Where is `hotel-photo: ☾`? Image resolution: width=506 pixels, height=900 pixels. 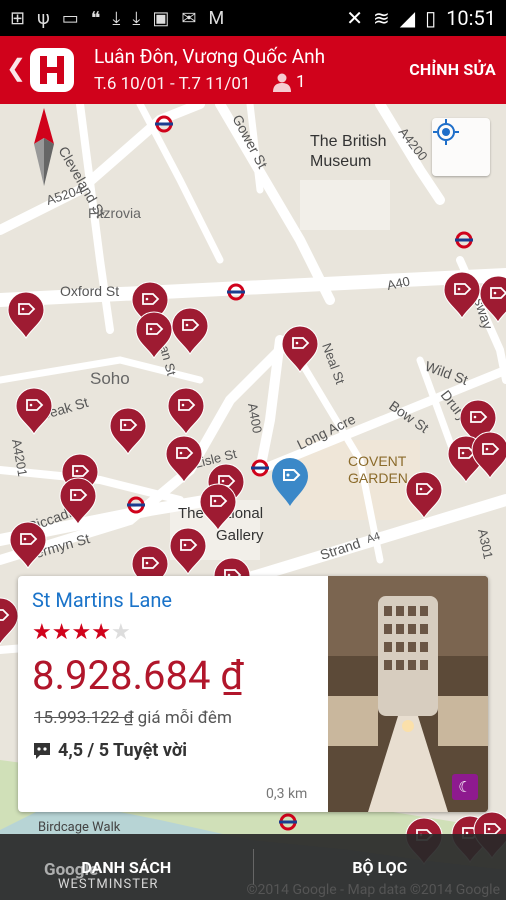 hotel-photo: ☾ is located at coordinates (408, 694).